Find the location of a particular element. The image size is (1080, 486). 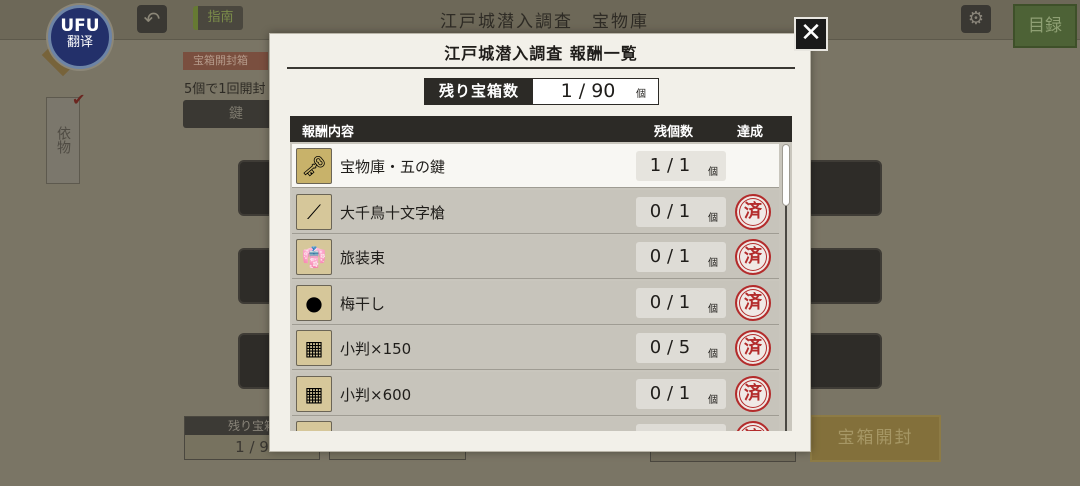

settings-button: ⚙ is located at coordinates (976, 19).